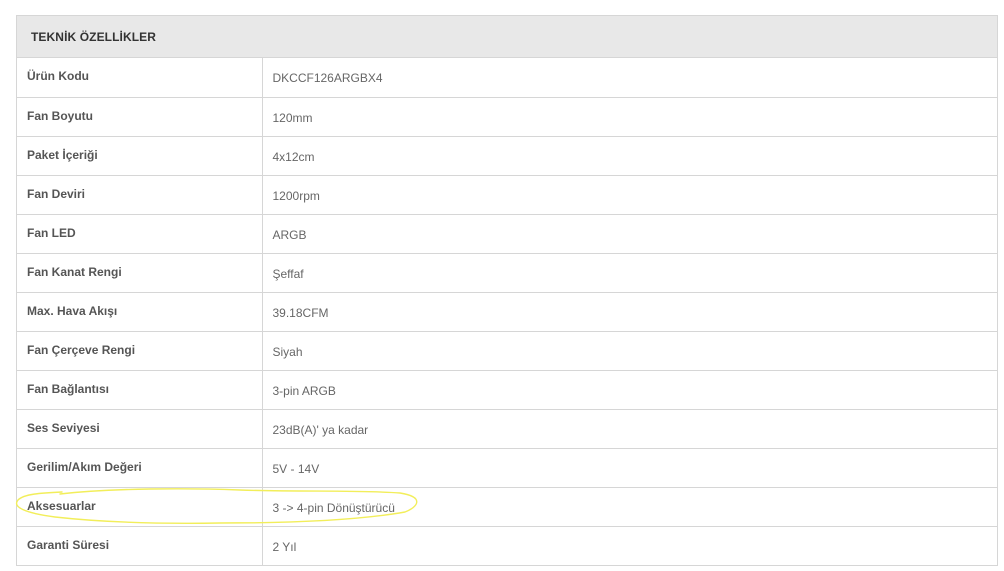 The height and width of the screenshot is (571, 1004). Describe the element at coordinates (140, 545) in the screenshot. I see `spec-label: Garanti Süresi` at that location.